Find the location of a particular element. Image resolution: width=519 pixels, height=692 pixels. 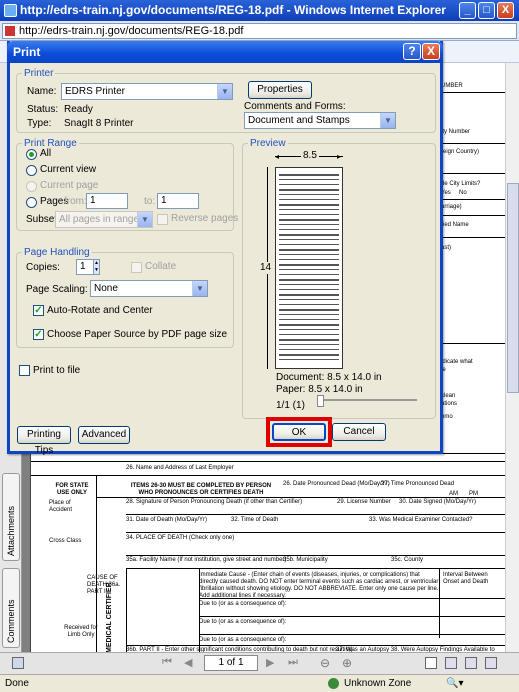

arrow-left-icon: ◂ is located at coordinates (277, 156).